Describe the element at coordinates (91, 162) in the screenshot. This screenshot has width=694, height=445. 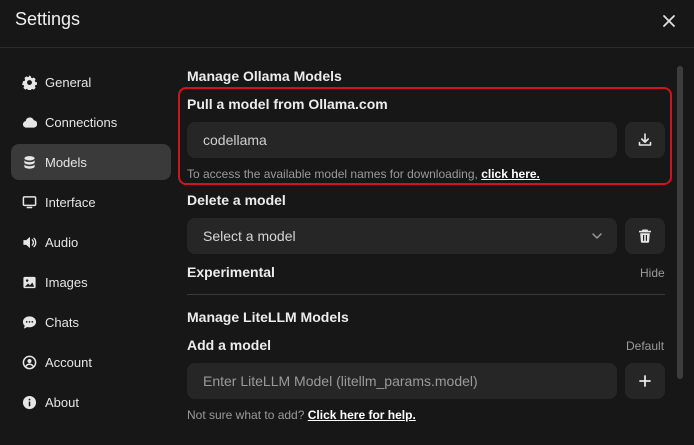
I see `sidebar-item-models: Models` at that location.